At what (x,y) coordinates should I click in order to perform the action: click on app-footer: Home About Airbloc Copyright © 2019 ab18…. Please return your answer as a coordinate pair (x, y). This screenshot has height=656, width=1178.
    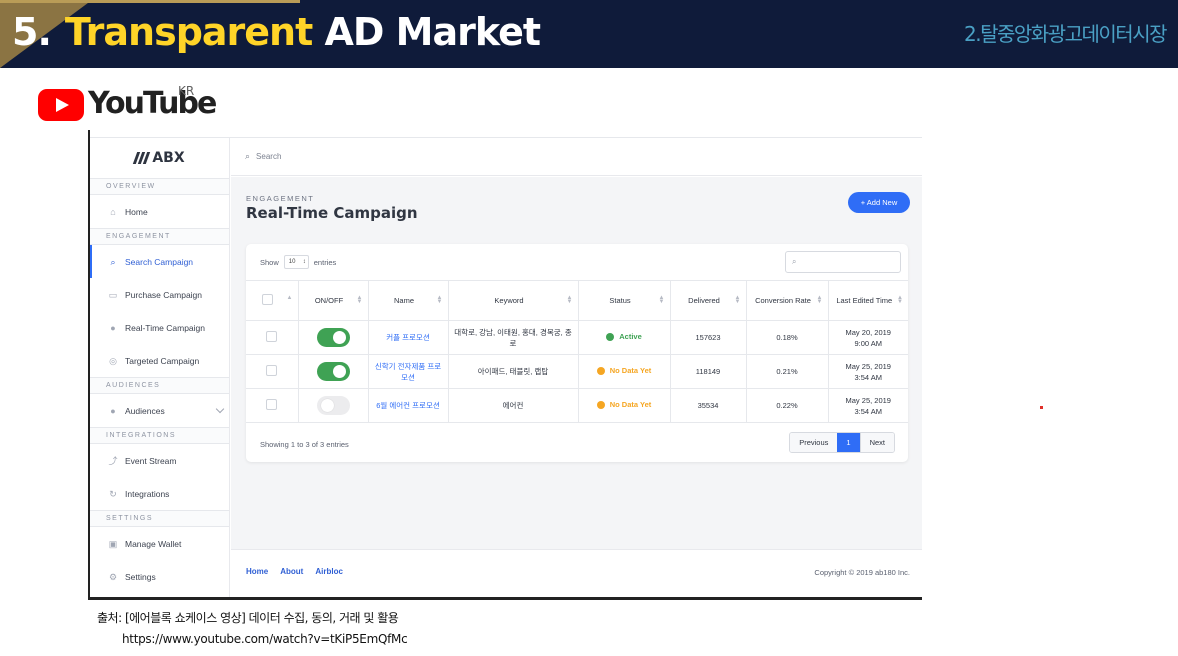
    Looking at the image, I should click on (576, 573).